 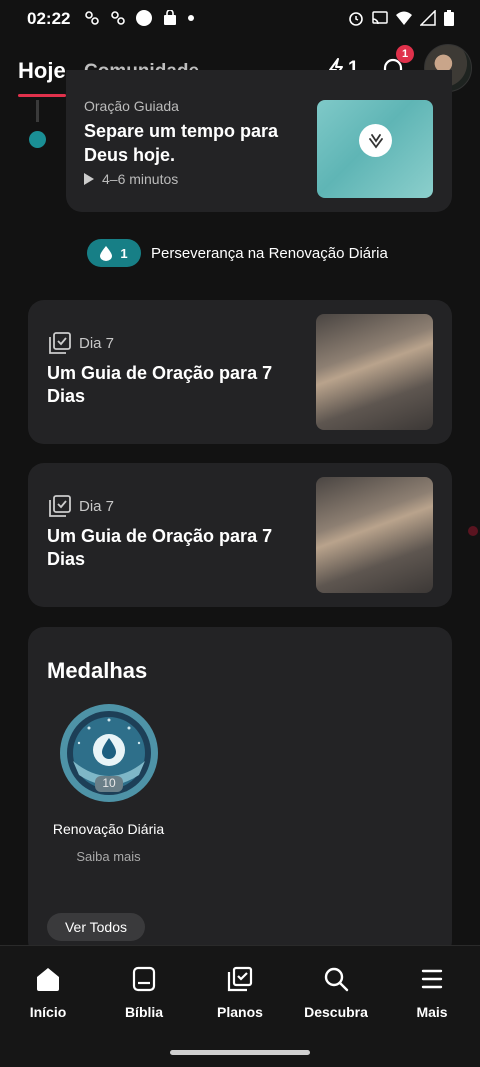 I want to click on nav-label: Mais, so click(x=432, y=1012).